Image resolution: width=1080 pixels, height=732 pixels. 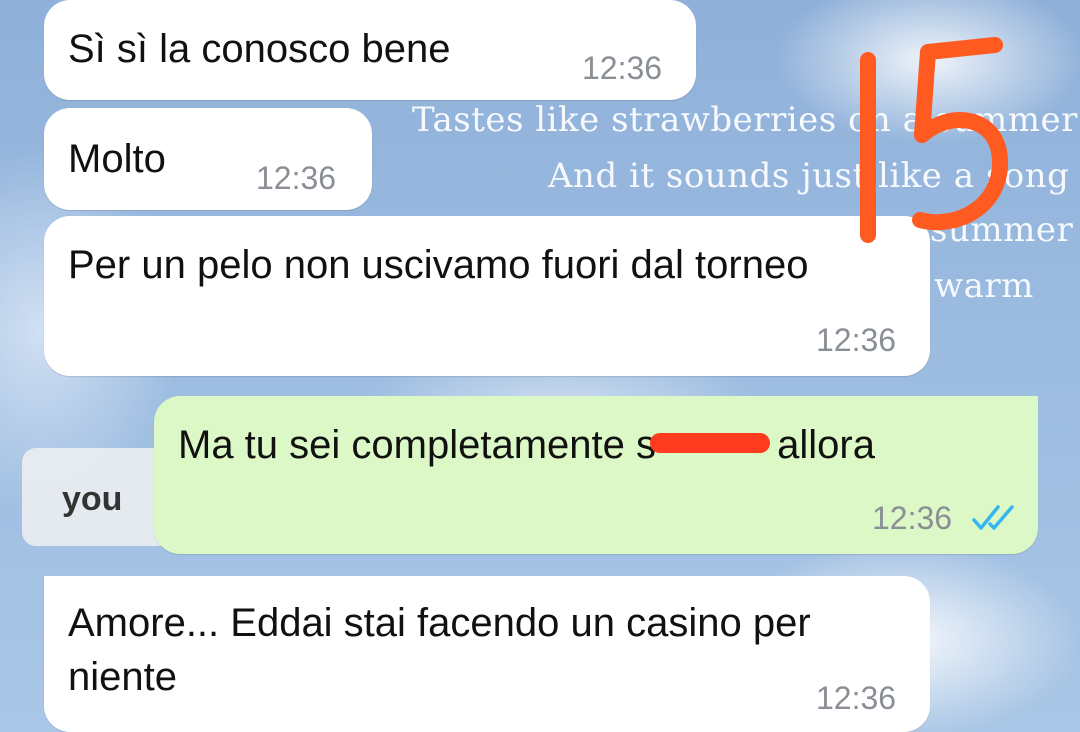 I want to click on redaction-mark, so click(x=710, y=443).